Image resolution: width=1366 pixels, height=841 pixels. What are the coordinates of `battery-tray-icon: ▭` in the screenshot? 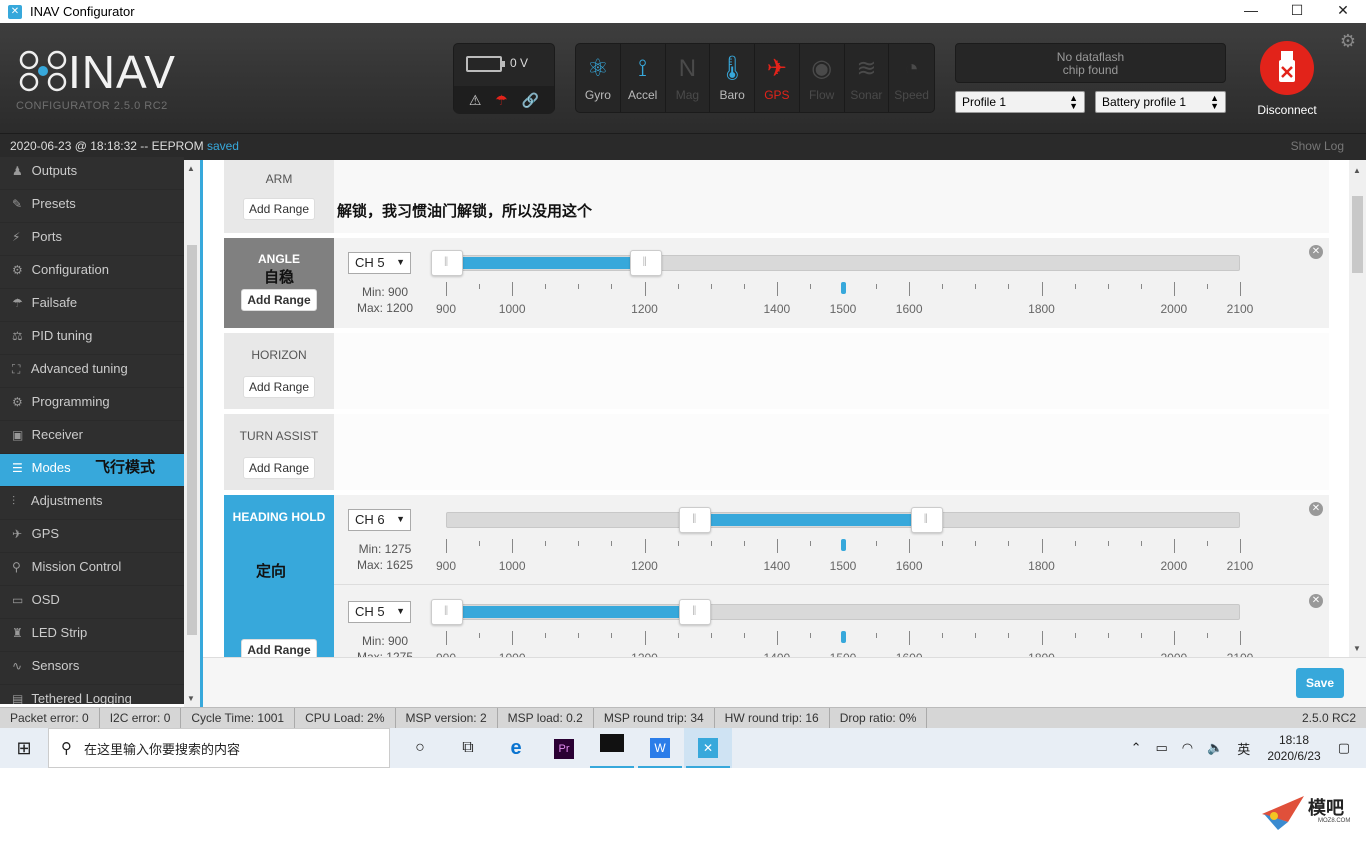 It's located at (1161, 748).